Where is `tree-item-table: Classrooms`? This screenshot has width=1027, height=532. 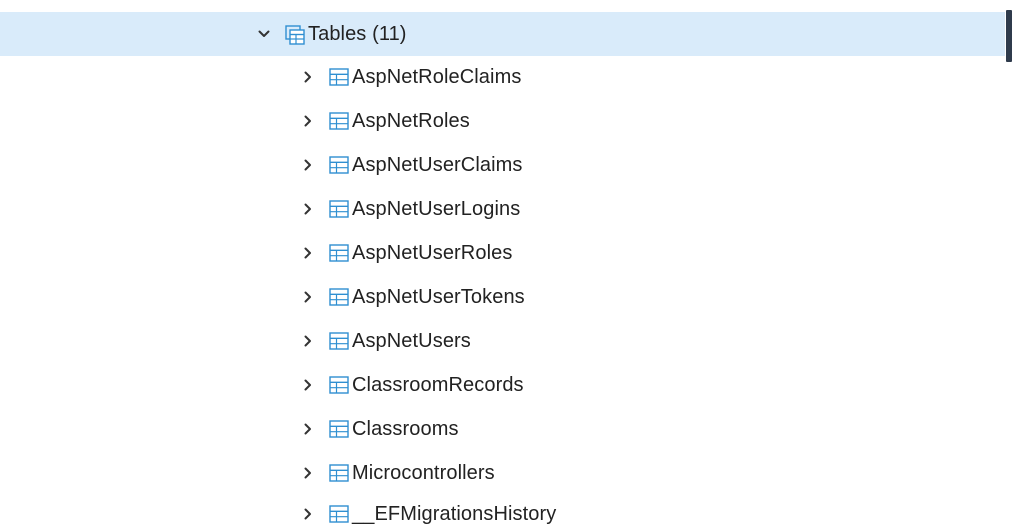
tree-item-table: Classrooms is located at coordinates (502, 429).